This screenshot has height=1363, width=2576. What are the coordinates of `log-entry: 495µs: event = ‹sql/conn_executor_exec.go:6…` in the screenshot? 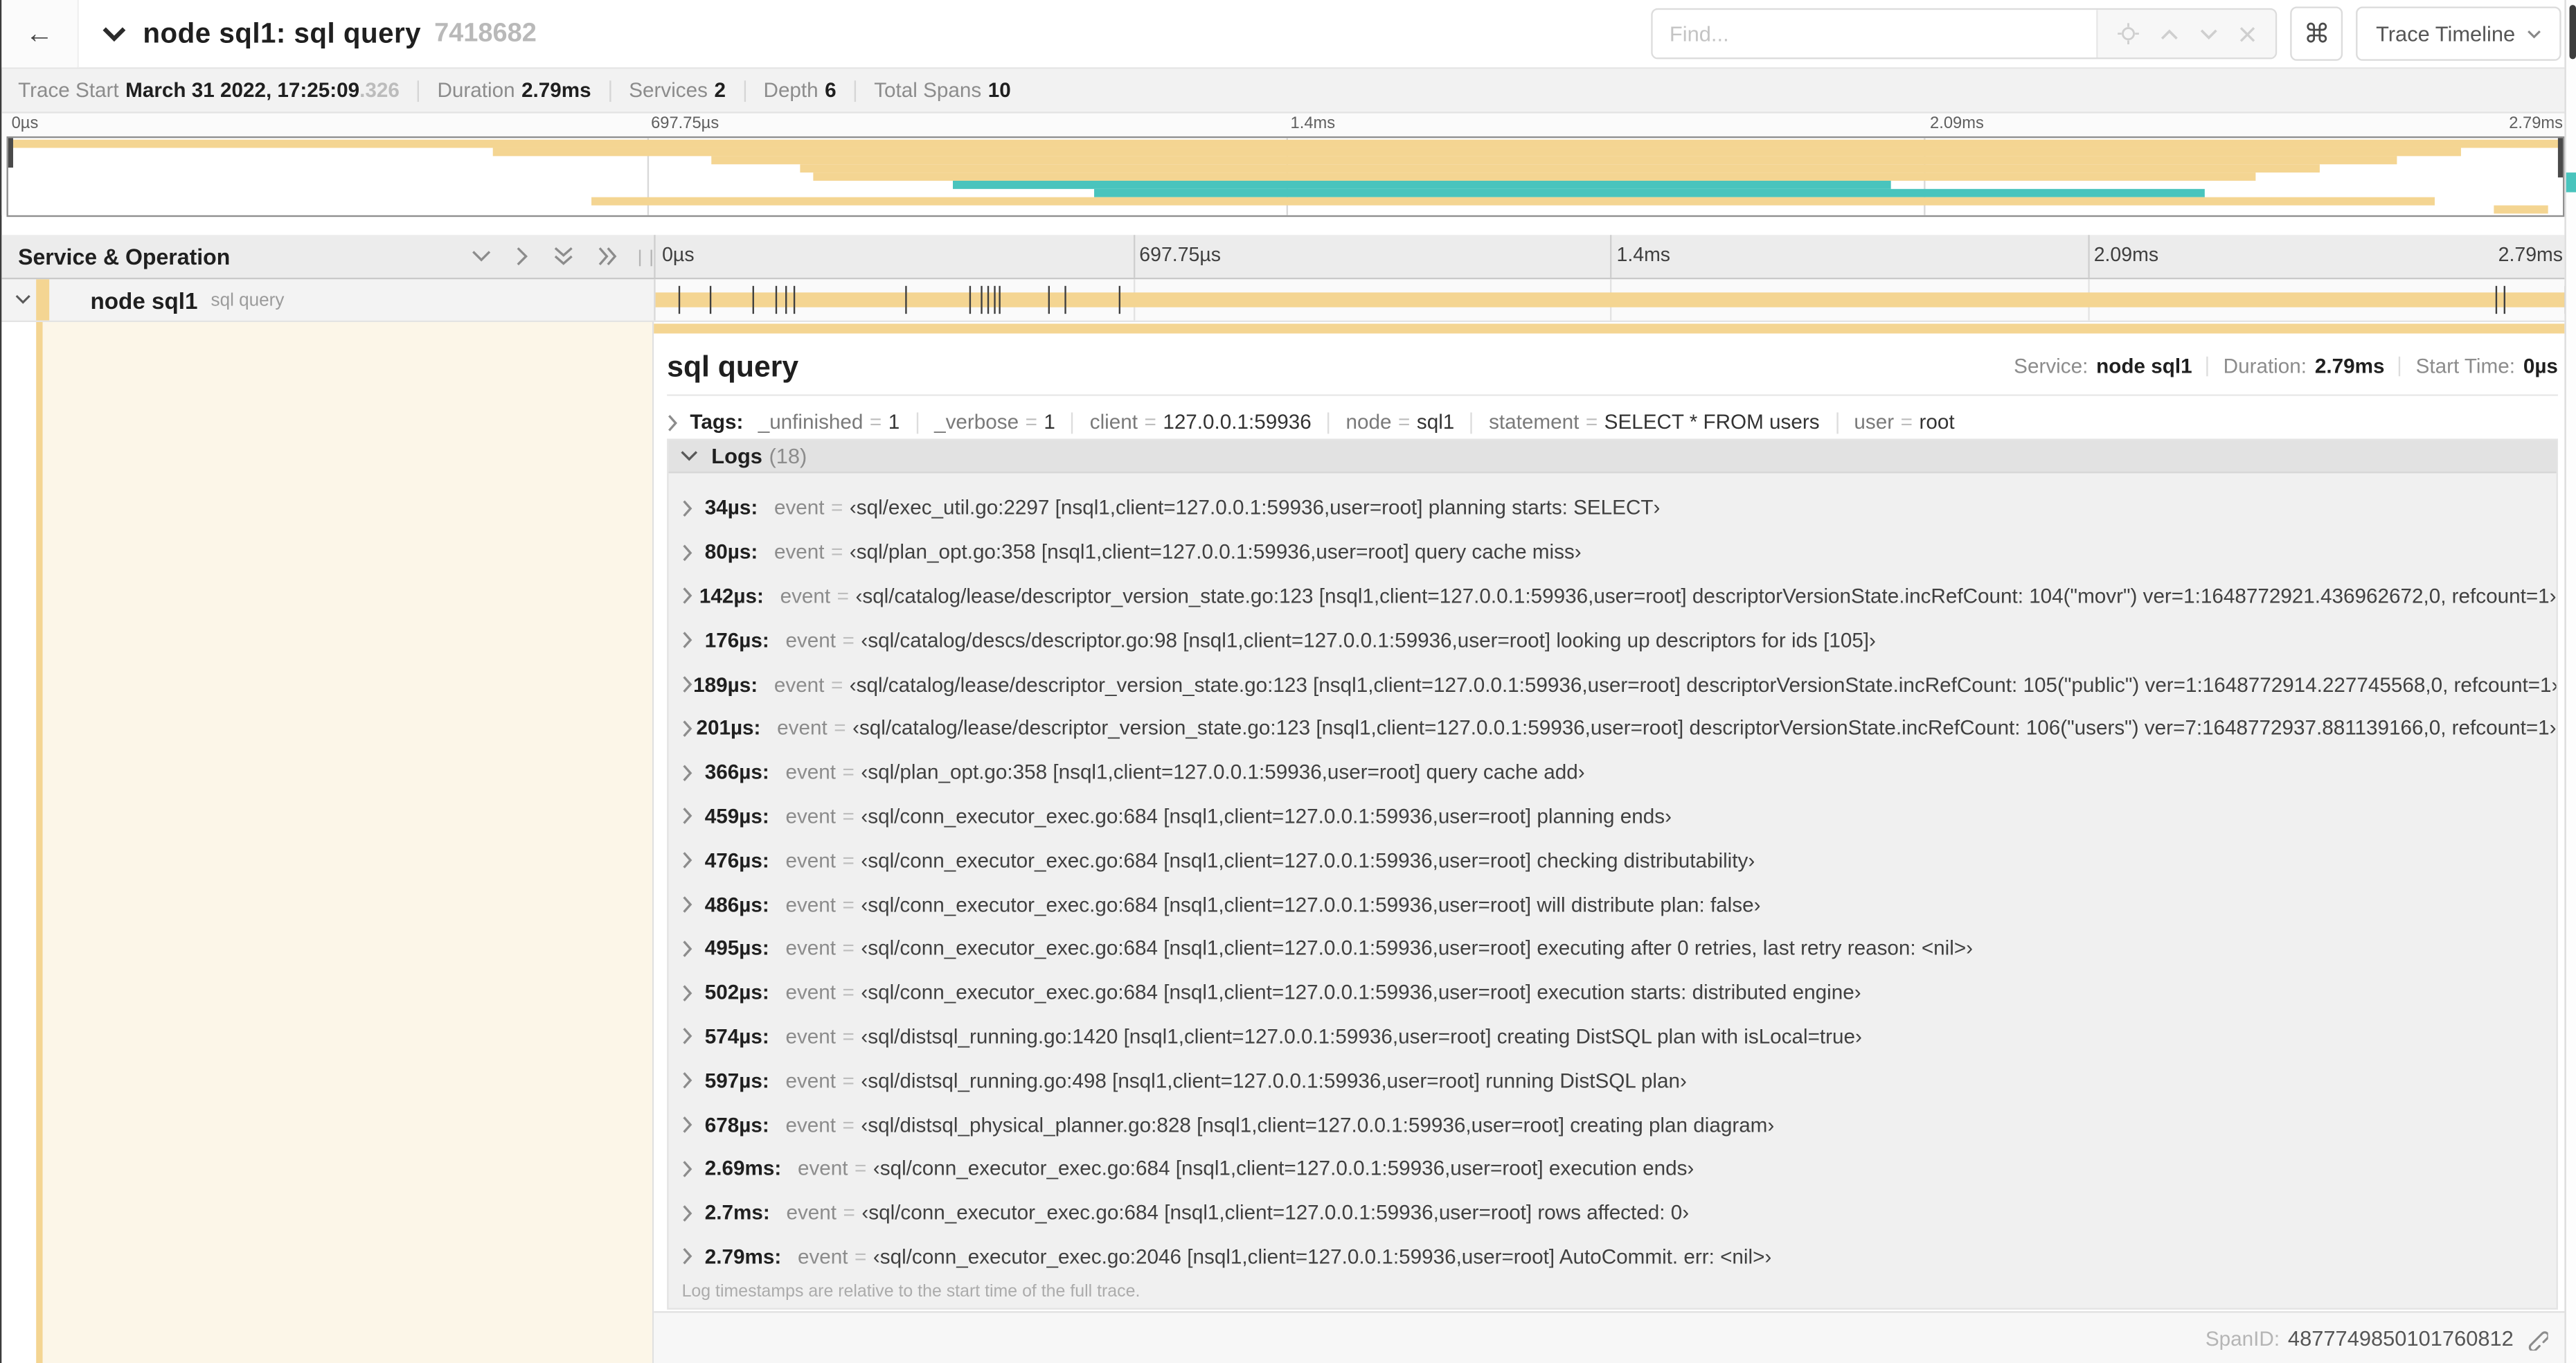 It's located at (1613, 949).